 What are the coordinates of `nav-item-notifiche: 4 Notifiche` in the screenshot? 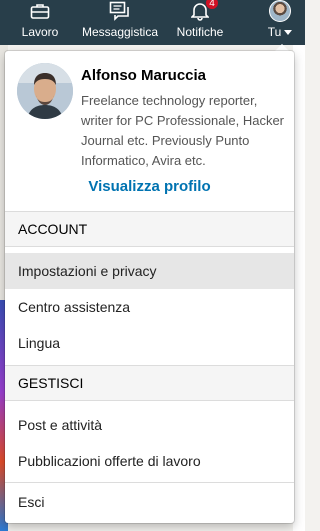 It's located at (200, 22).